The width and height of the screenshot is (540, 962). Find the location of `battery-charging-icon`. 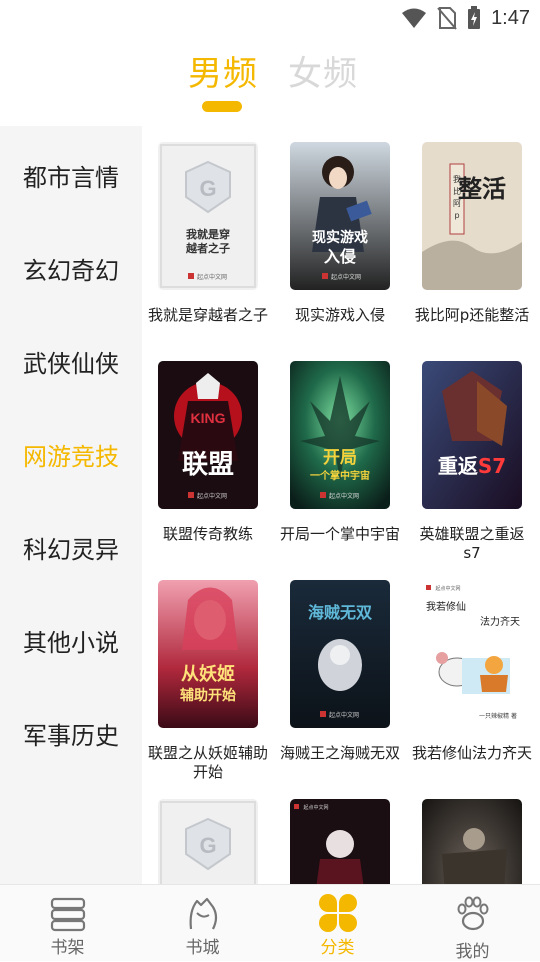

battery-charging-icon is located at coordinates (474, 17).